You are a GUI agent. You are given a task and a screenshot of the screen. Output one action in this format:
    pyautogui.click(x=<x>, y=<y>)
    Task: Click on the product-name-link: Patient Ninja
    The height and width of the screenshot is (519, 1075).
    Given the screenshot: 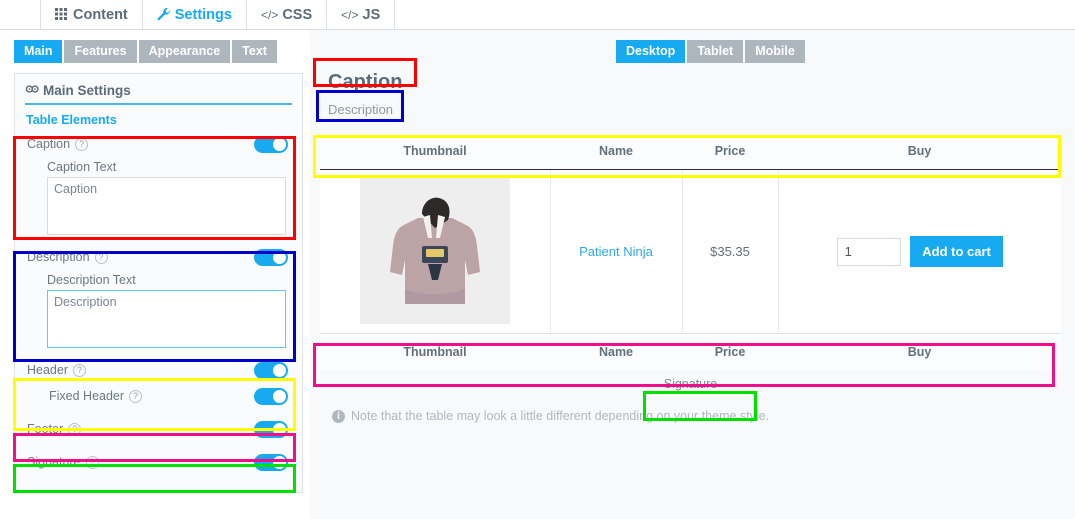 What is the action you would take?
    pyautogui.click(x=616, y=251)
    